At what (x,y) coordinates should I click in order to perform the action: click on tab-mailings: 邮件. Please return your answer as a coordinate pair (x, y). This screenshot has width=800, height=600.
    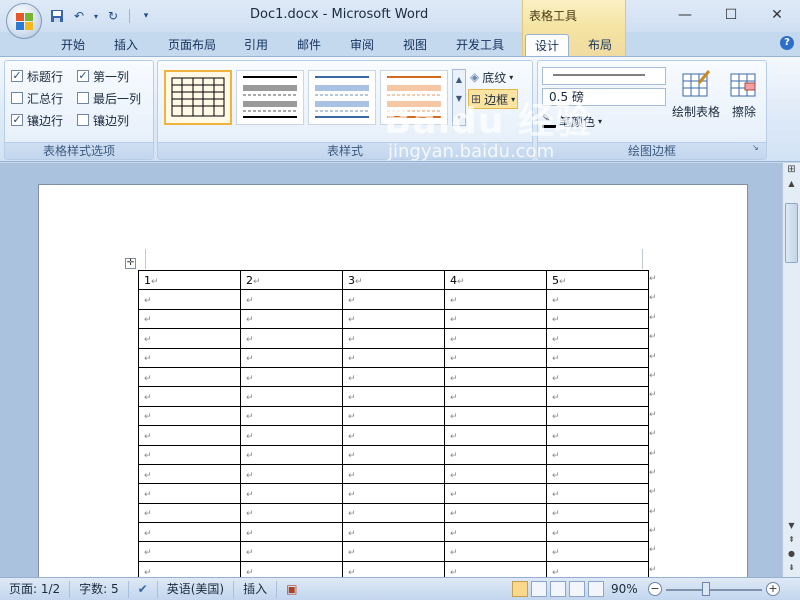
    Looking at the image, I should click on (309, 45).